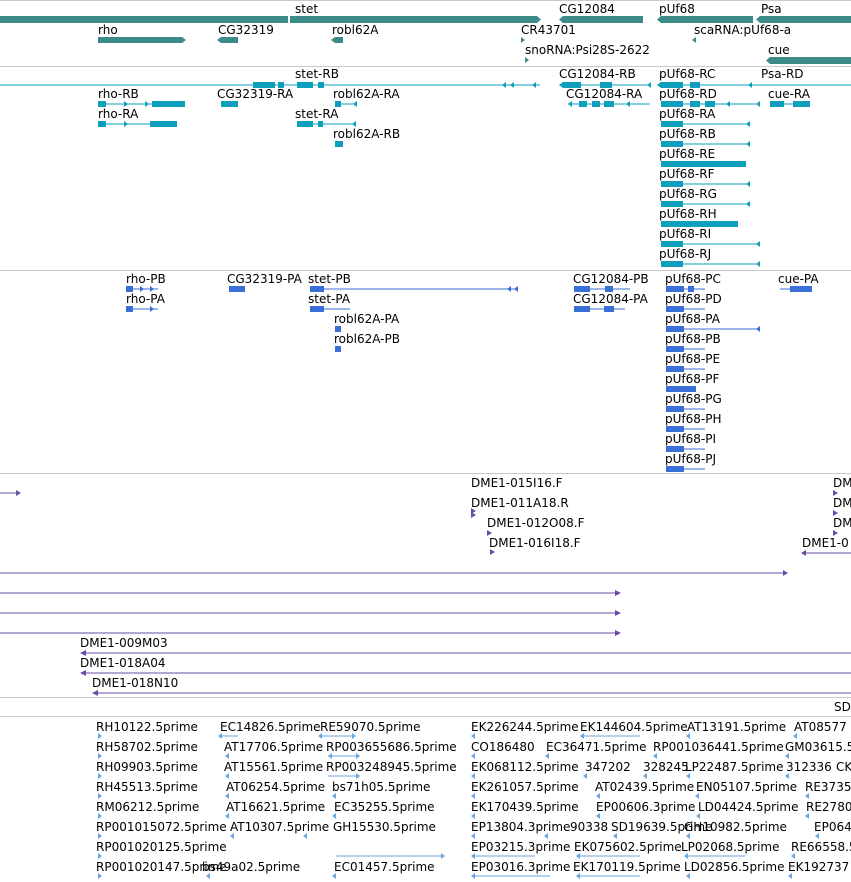  I want to click on transcript-label: rho-RA, so click(118, 114).